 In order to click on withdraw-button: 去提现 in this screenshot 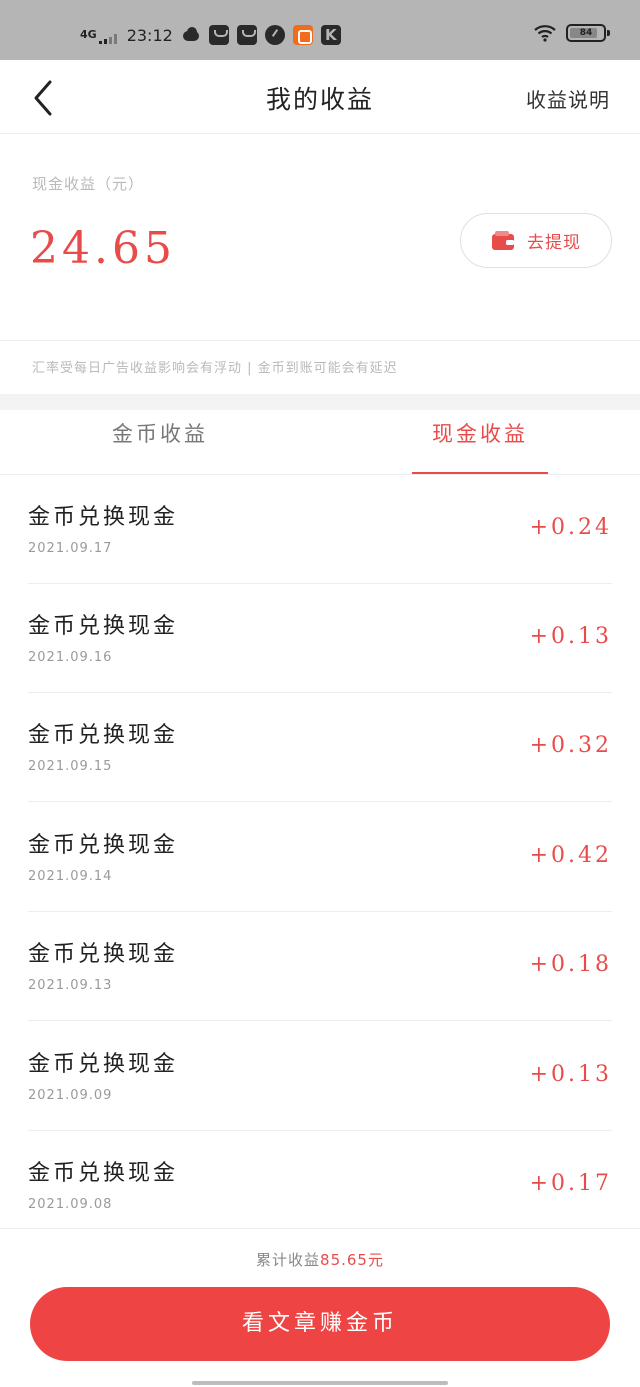, I will do `click(536, 240)`.